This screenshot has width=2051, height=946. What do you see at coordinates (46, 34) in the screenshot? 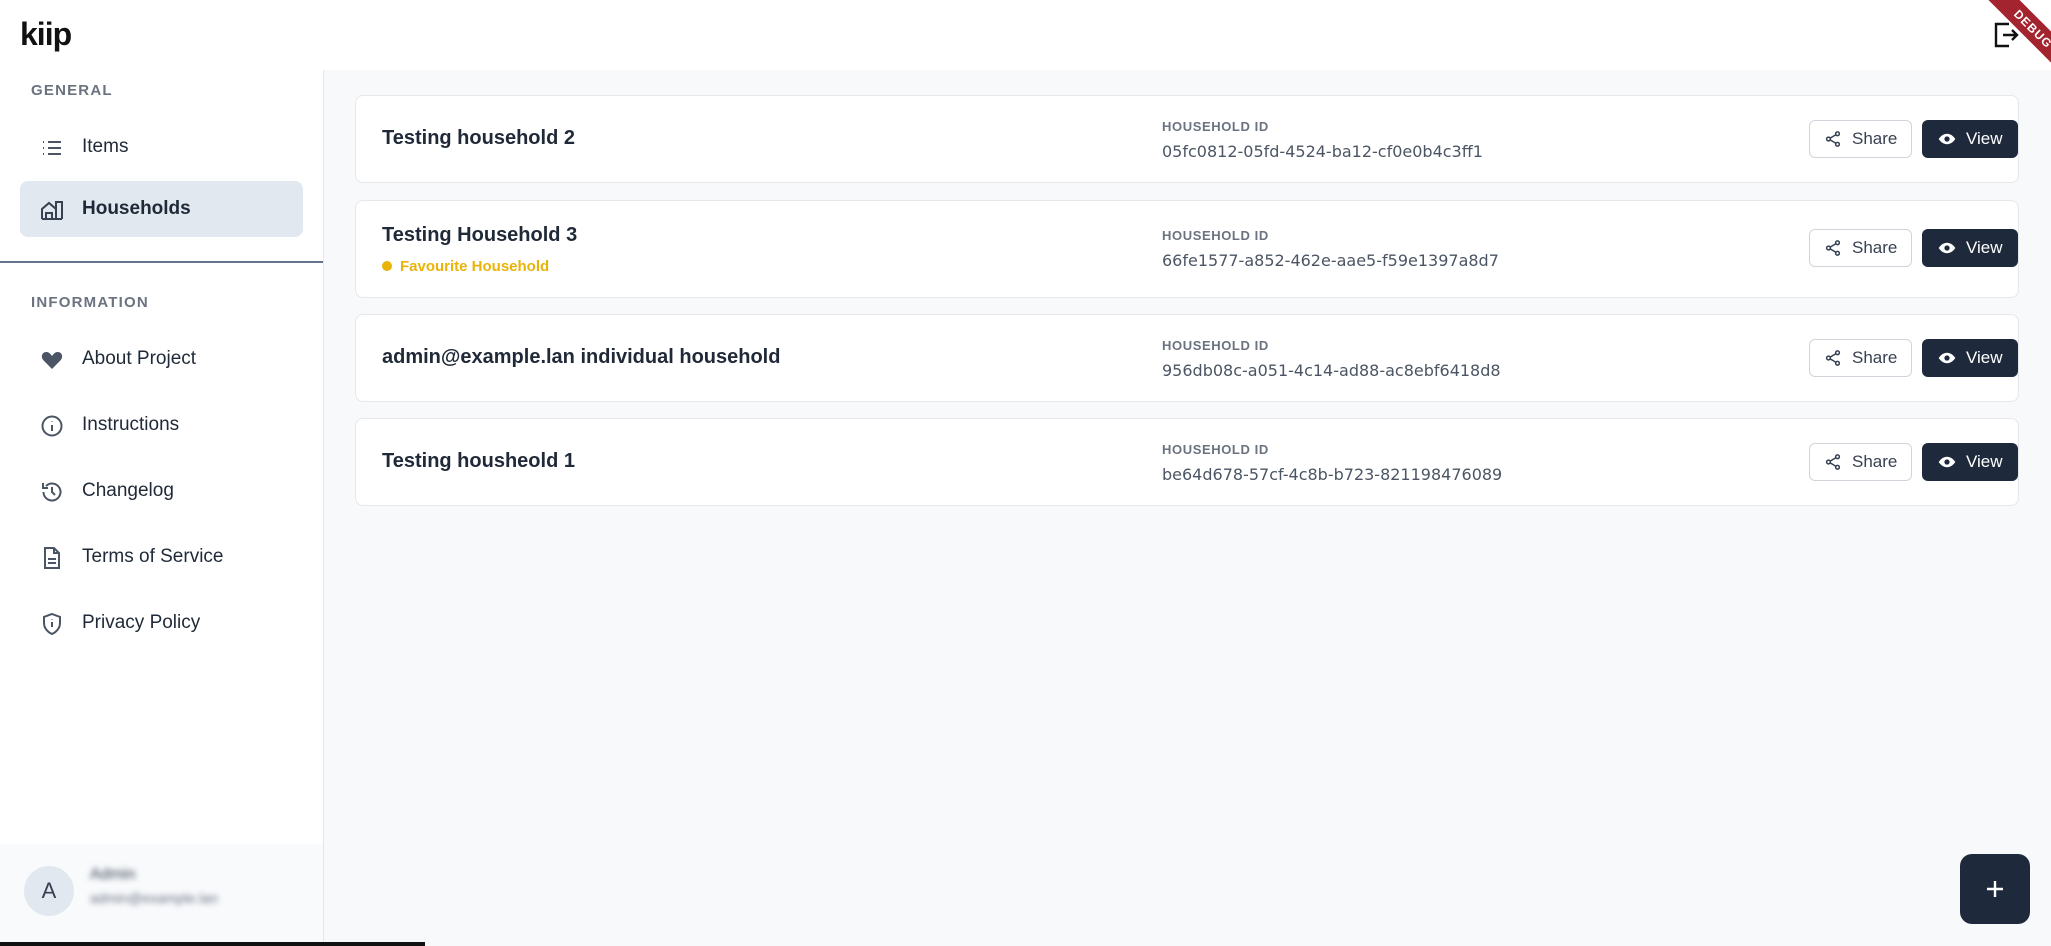
I see `app-logo: kiip` at bounding box center [46, 34].